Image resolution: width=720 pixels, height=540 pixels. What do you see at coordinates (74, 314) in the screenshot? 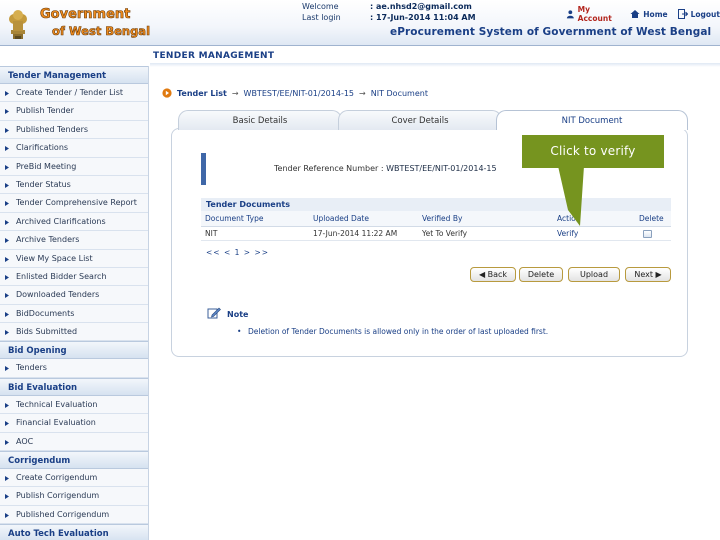
I see `sidebar-item-bid-documents: BidDocuments` at bounding box center [74, 314].